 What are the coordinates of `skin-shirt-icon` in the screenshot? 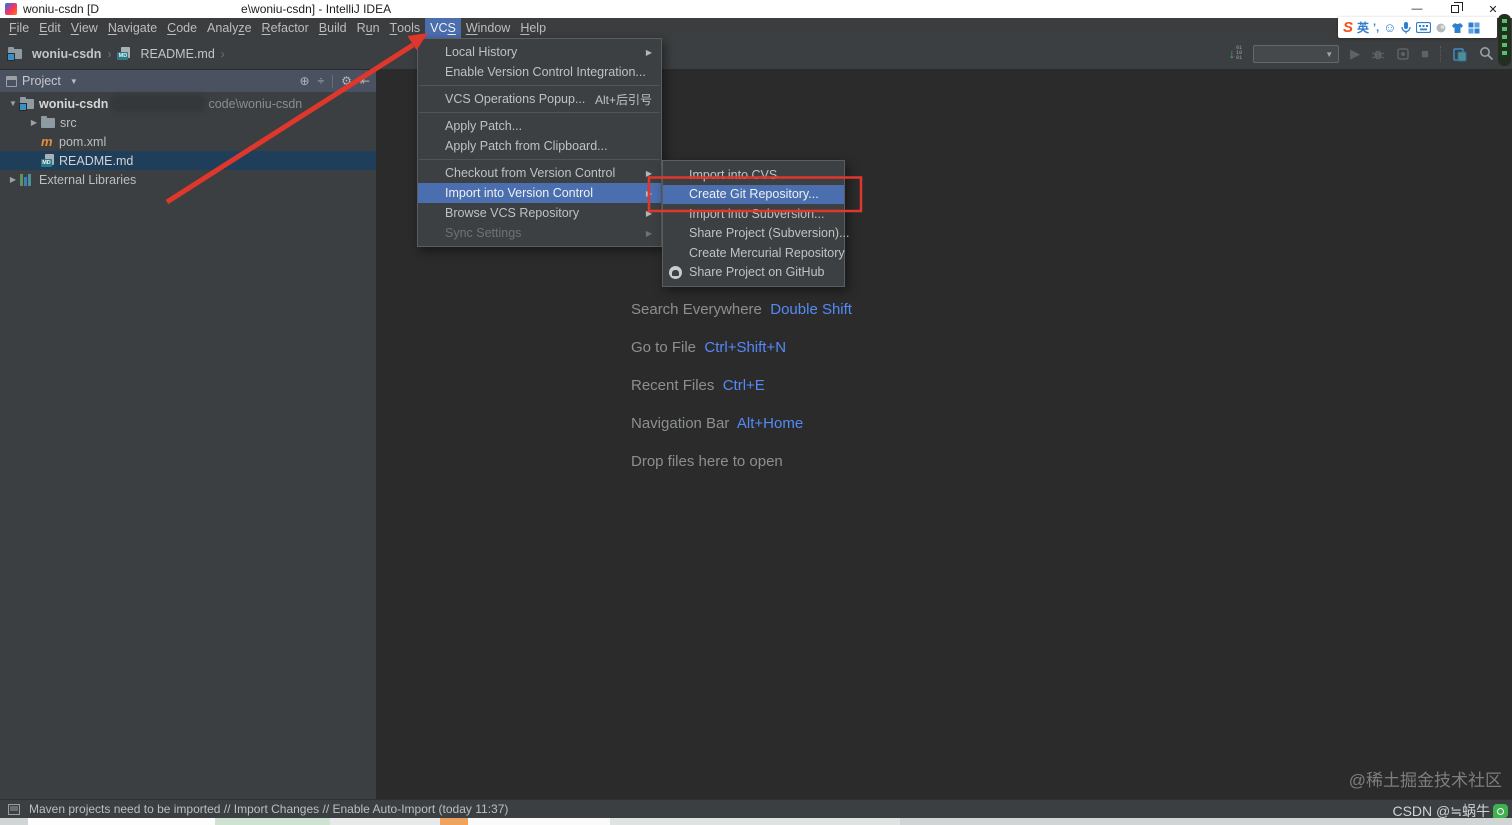 It's located at (1457, 28).